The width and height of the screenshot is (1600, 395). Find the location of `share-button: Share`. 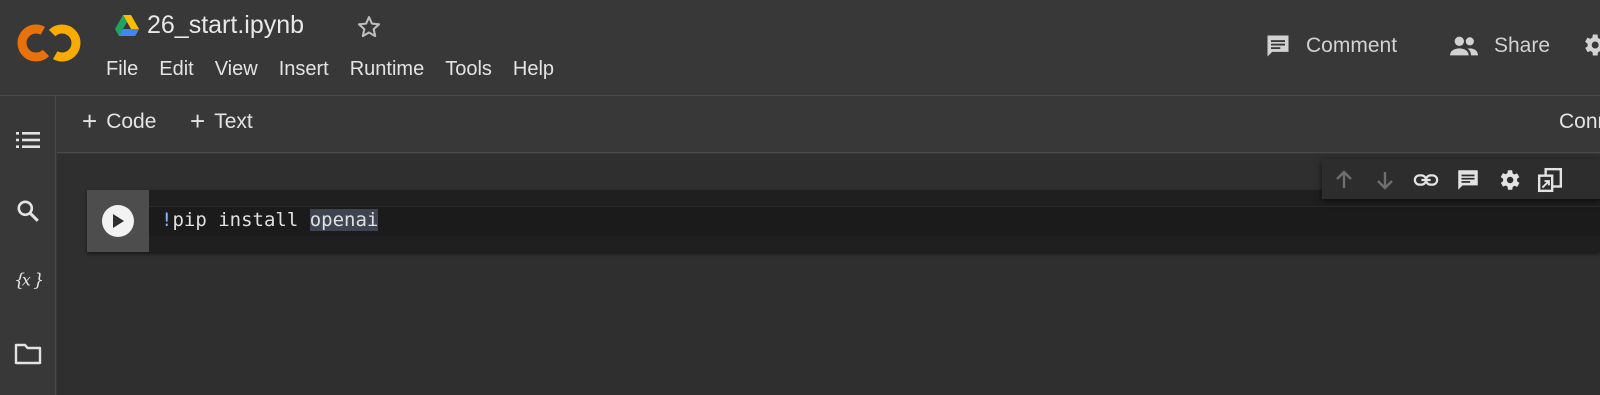

share-button: Share is located at coordinates (1499, 46).